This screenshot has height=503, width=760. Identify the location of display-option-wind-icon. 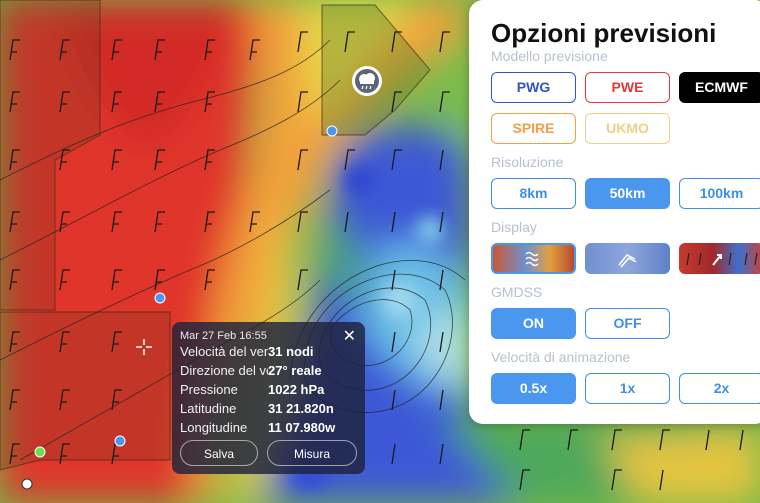
(719, 258).